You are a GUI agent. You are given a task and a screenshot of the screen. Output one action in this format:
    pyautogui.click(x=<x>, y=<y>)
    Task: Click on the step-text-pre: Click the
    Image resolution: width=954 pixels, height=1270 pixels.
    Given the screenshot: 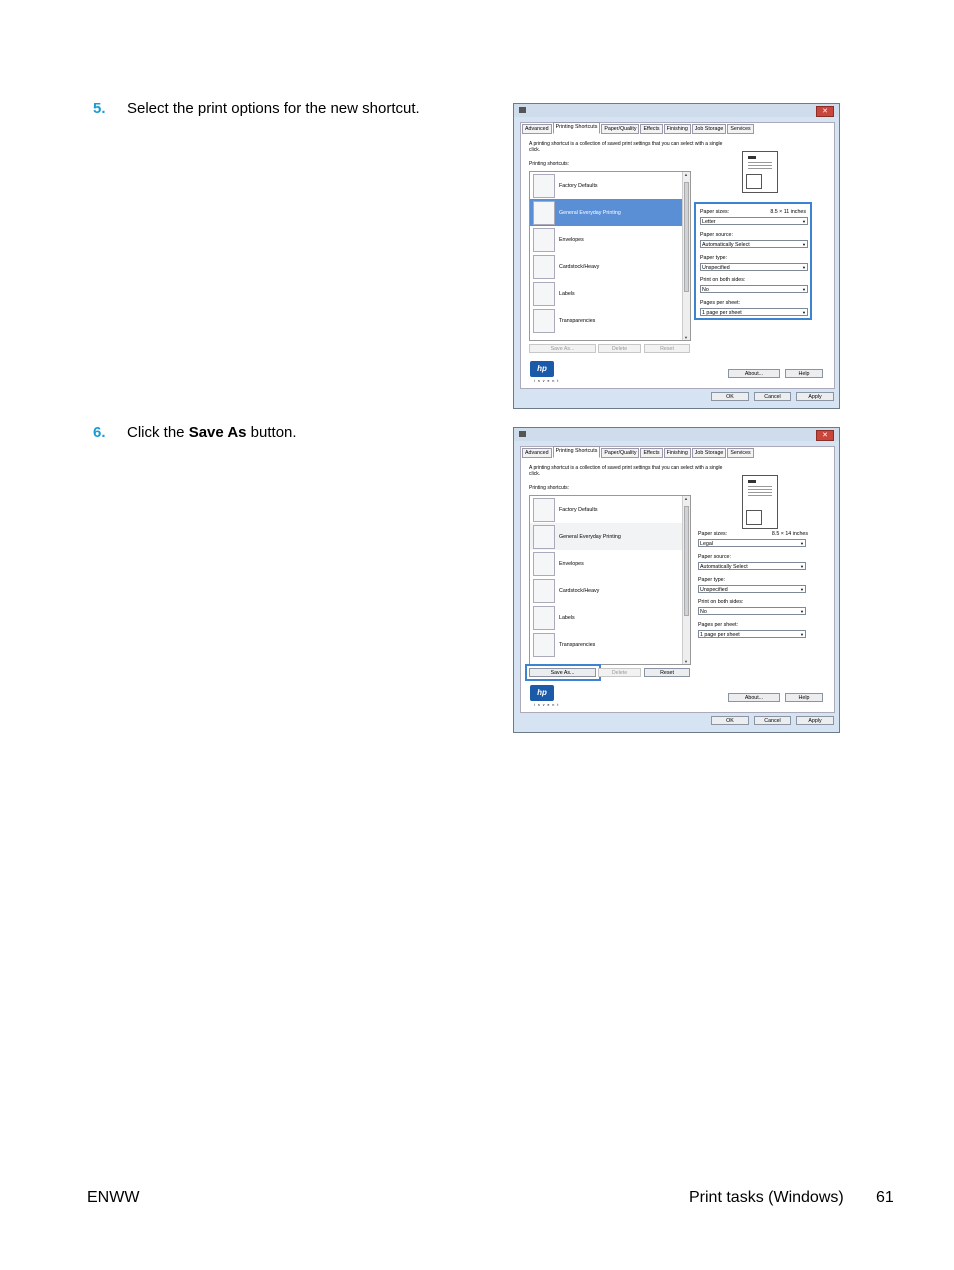 What is the action you would take?
    pyautogui.click(x=158, y=432)
    